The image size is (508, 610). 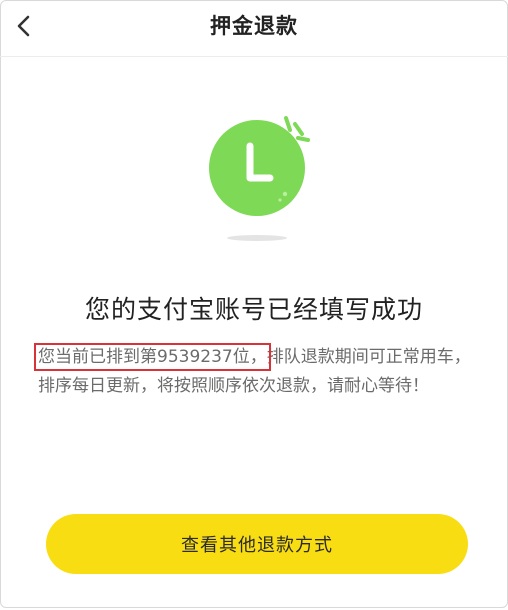 I want to click on status-illustration, so click(x=260, y=178).